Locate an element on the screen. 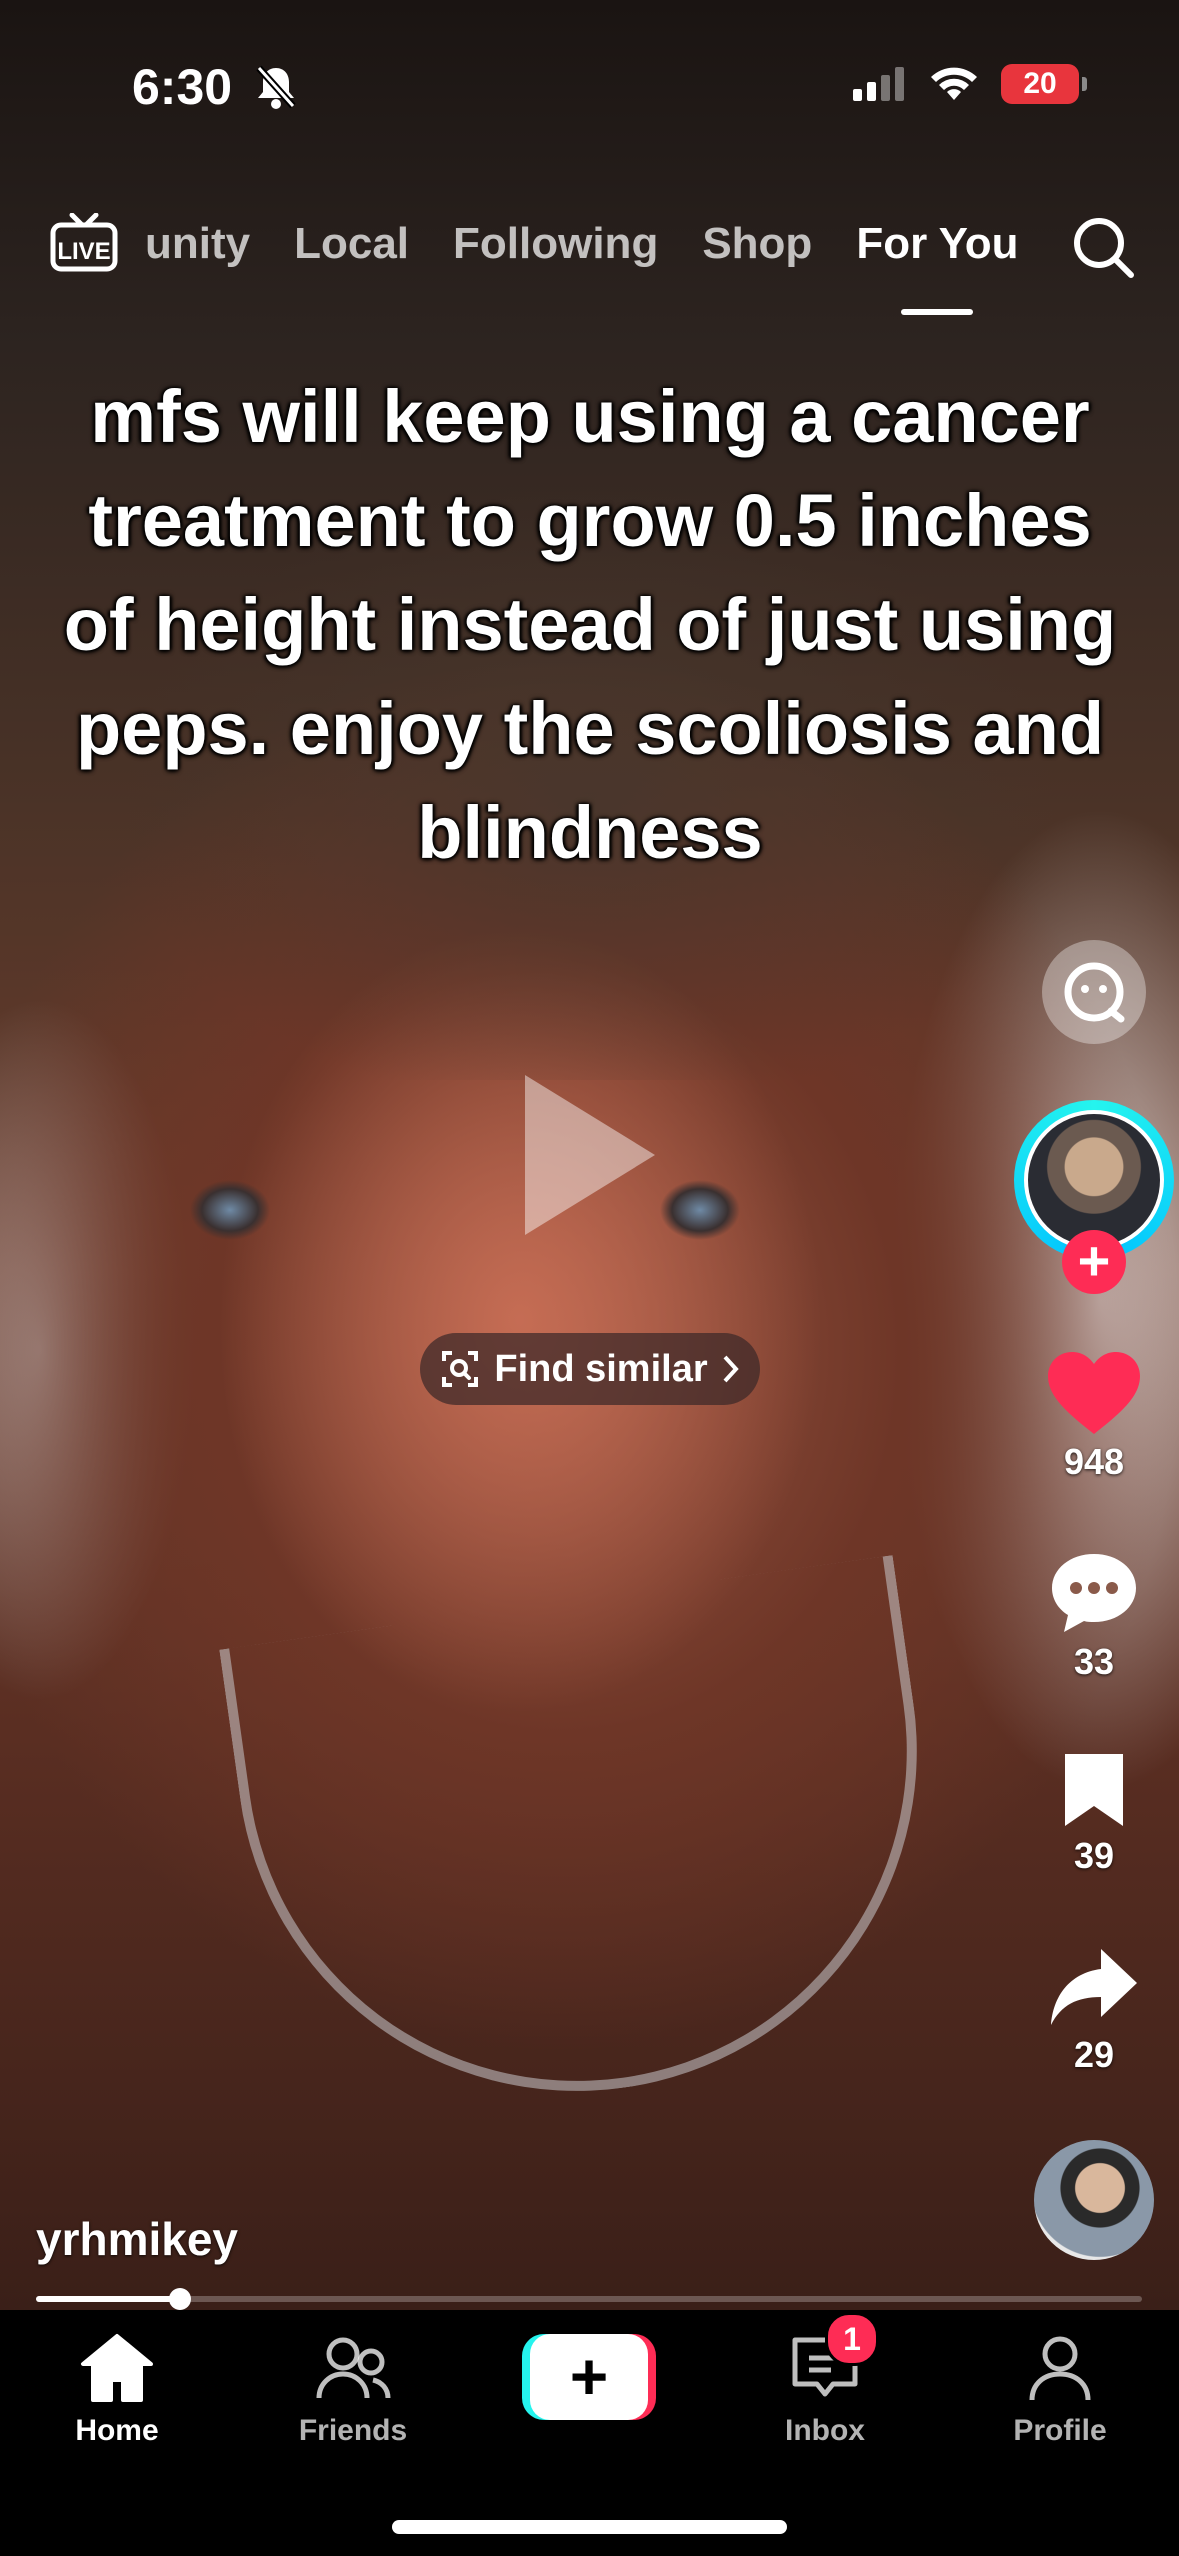 The width and height of the screenshot is (1179, 2556). plus-icon: + is located at coordinates (589, 2377).